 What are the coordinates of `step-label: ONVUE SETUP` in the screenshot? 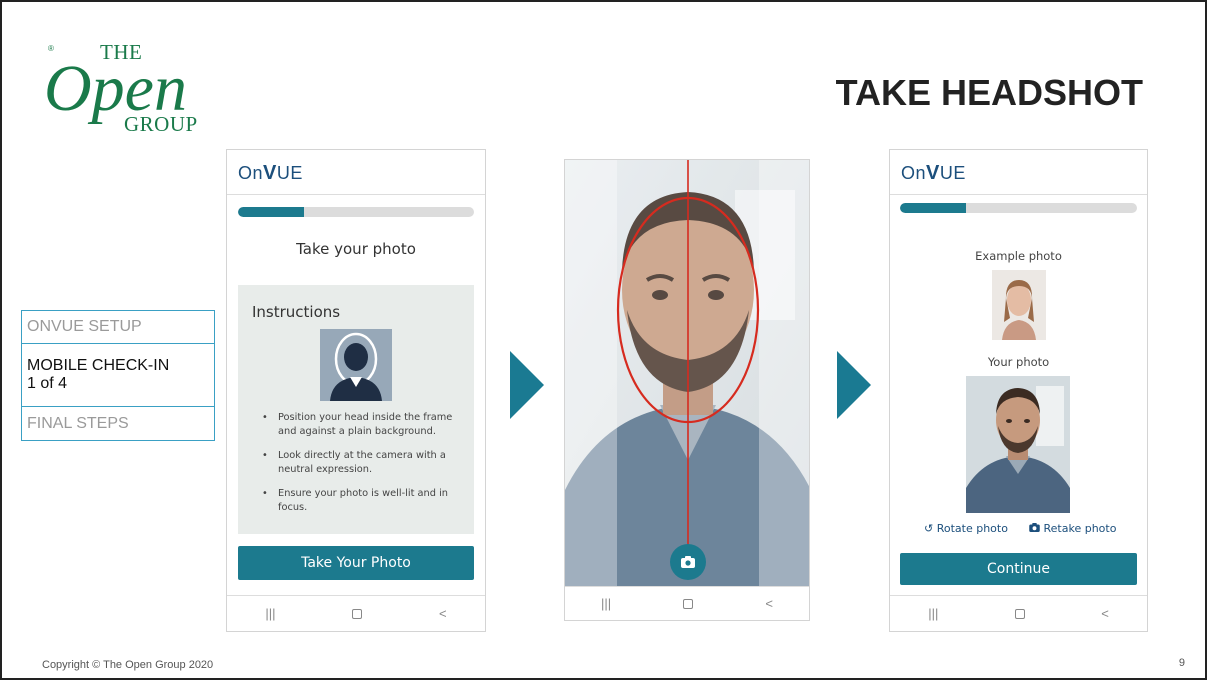 It's located at (84, 326).